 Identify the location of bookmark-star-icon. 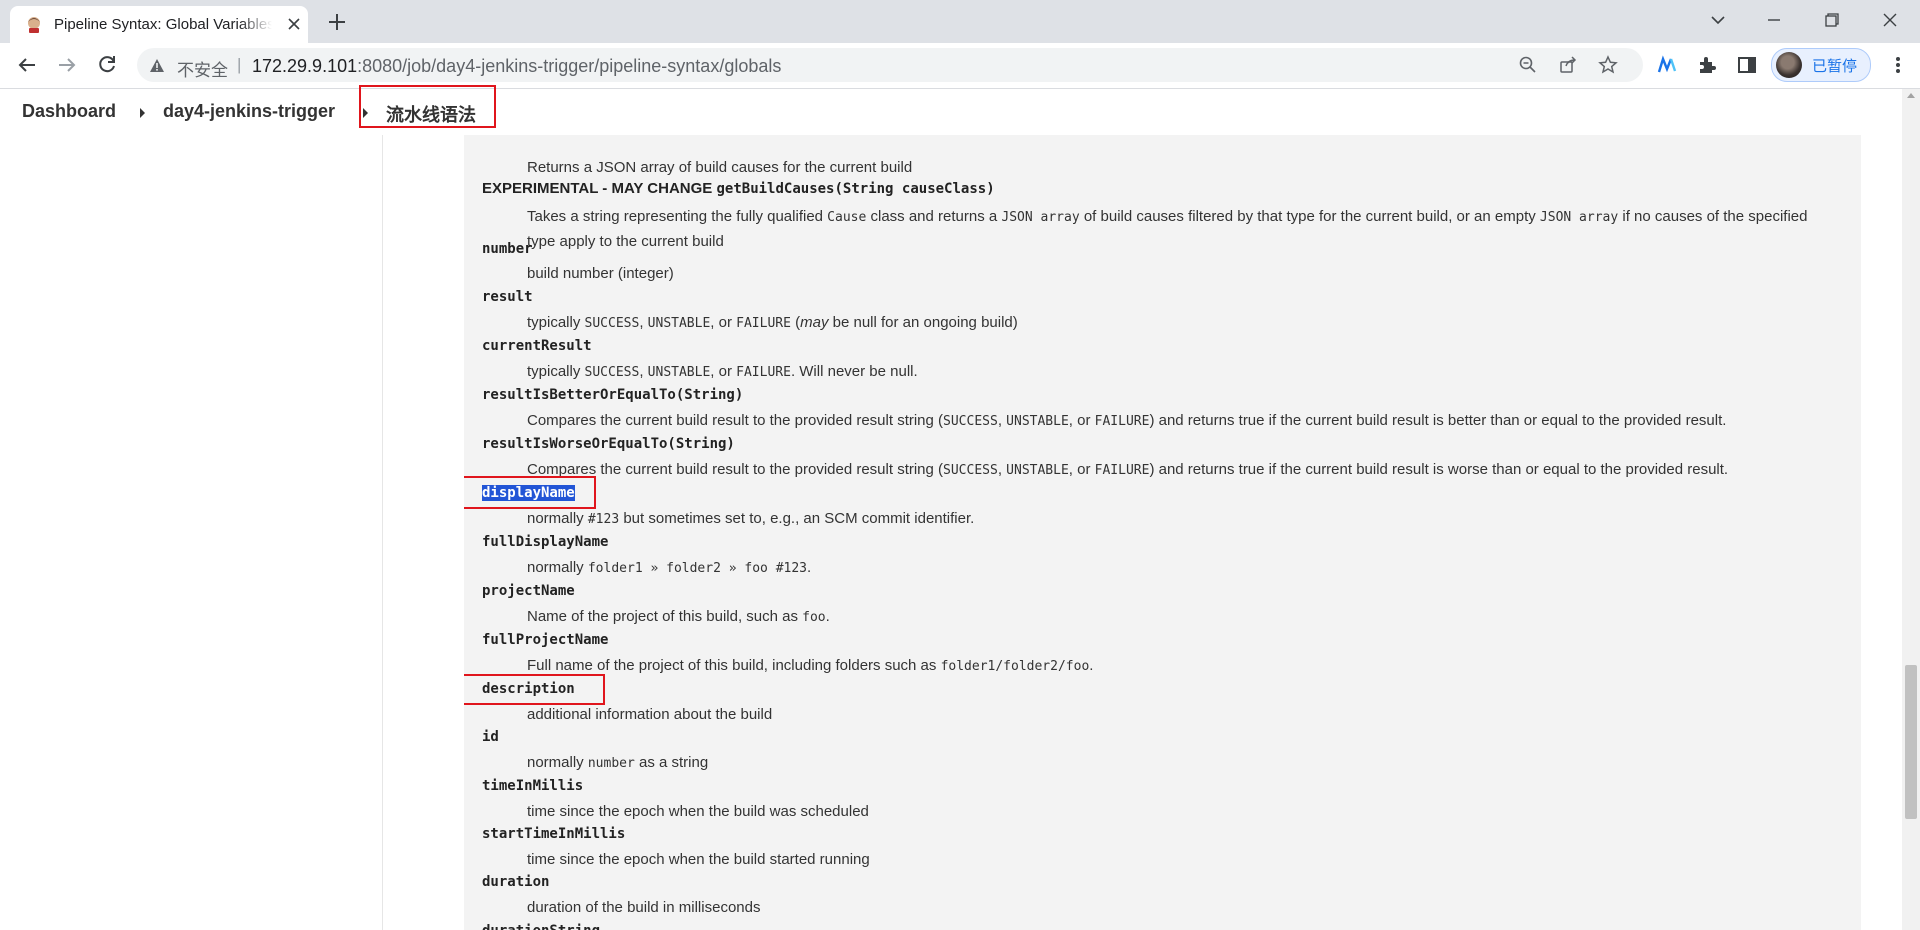
(1608, 65).